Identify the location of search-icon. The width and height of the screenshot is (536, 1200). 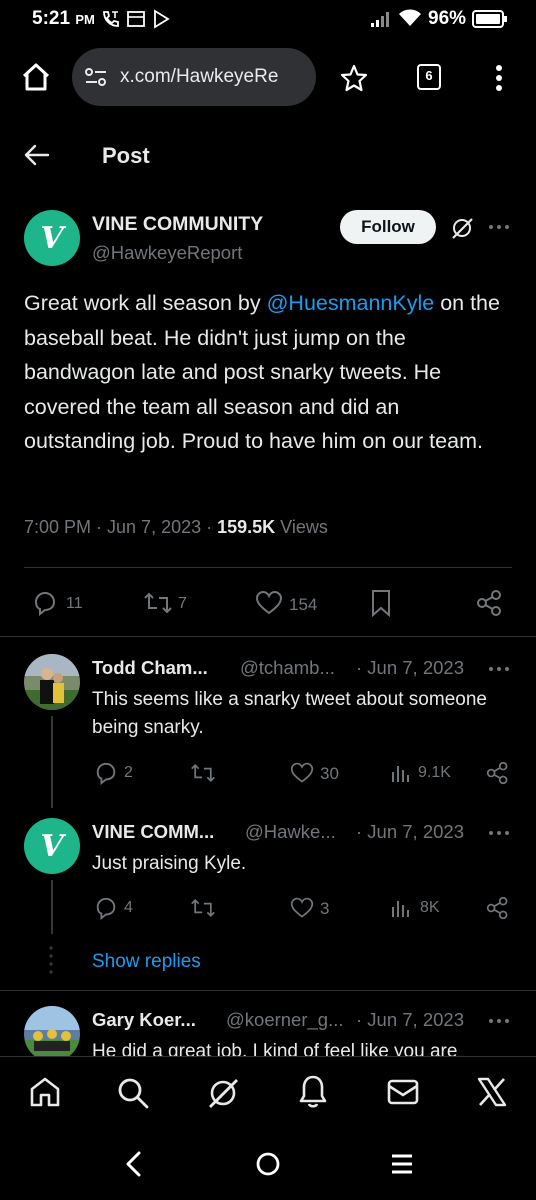
(133, 1093).